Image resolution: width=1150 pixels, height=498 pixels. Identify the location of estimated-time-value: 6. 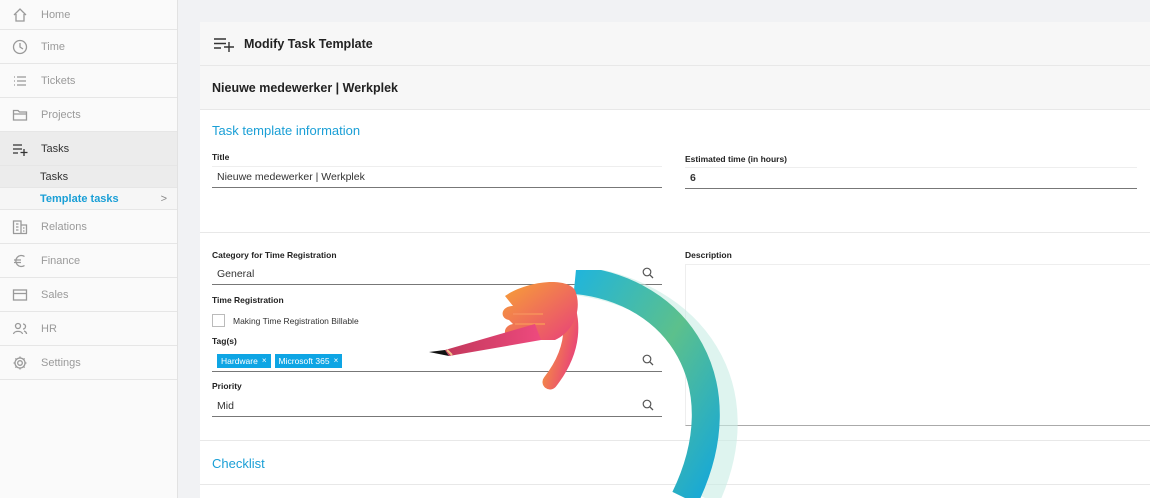
(693, 178).